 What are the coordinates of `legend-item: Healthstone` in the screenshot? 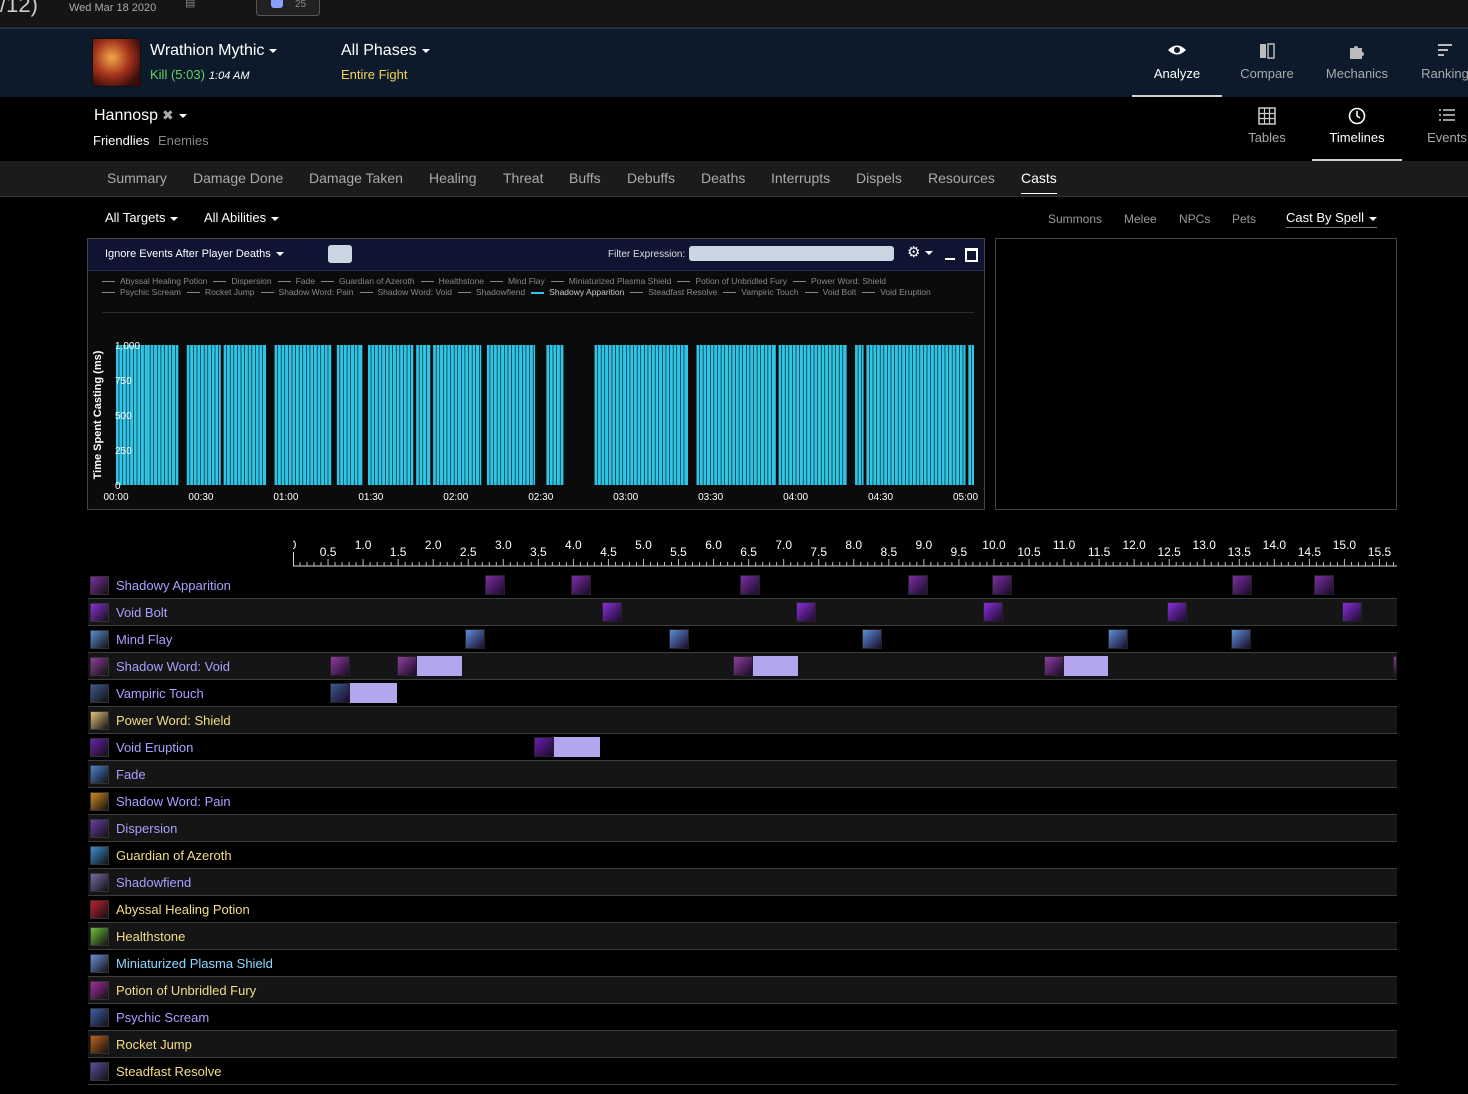 It's located at (452, 281).